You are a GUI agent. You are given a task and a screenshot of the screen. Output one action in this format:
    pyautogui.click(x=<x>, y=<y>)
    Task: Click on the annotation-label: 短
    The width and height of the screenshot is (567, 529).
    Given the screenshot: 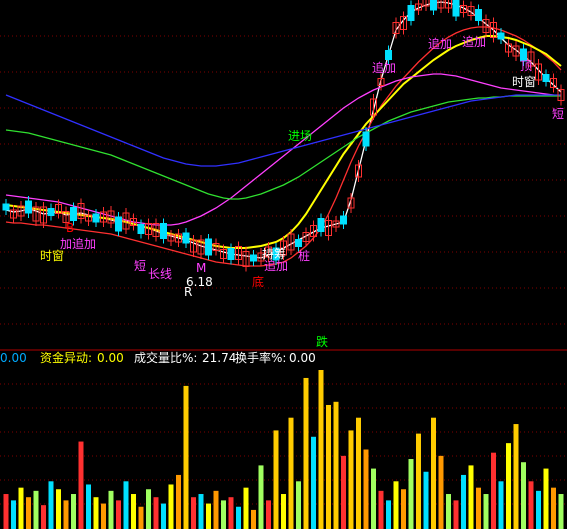 What is the action you would take?
    pyautogui.click(x=558, y=114)
    